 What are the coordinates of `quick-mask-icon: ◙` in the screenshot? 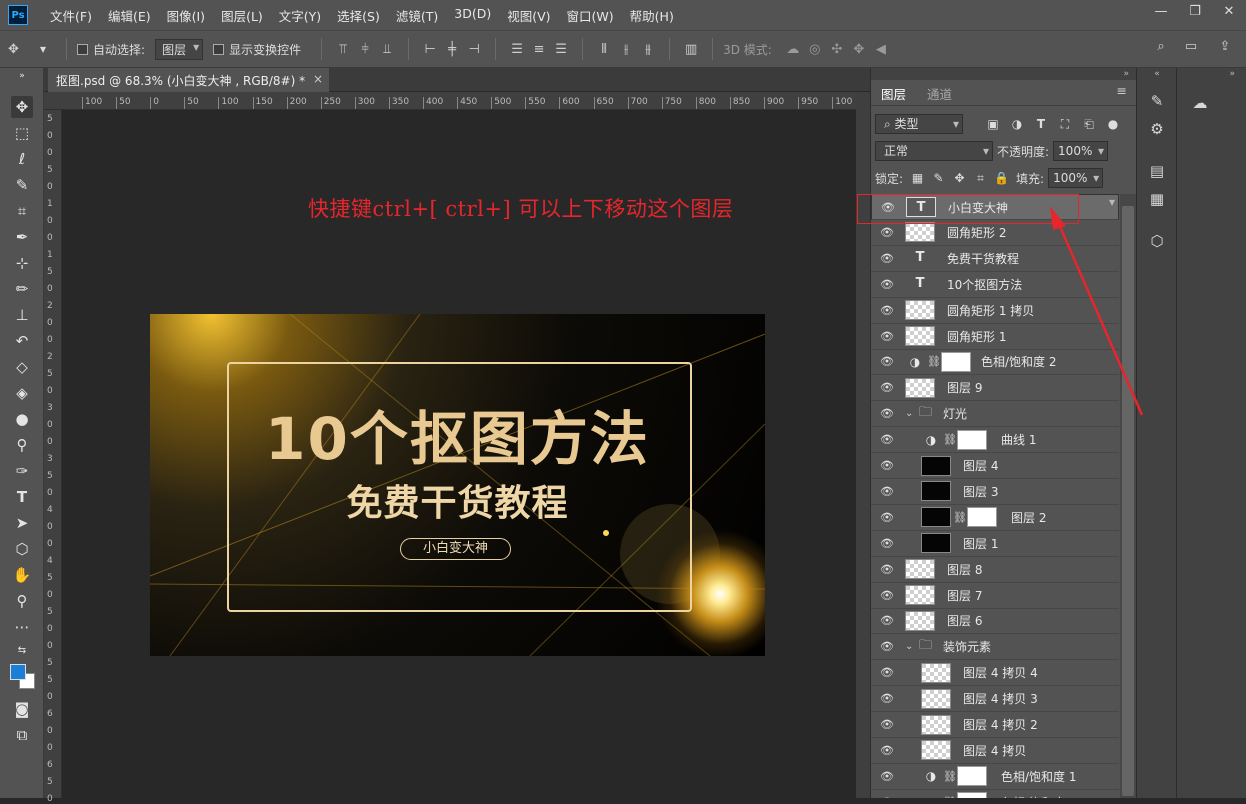 It's located at (22, 709).